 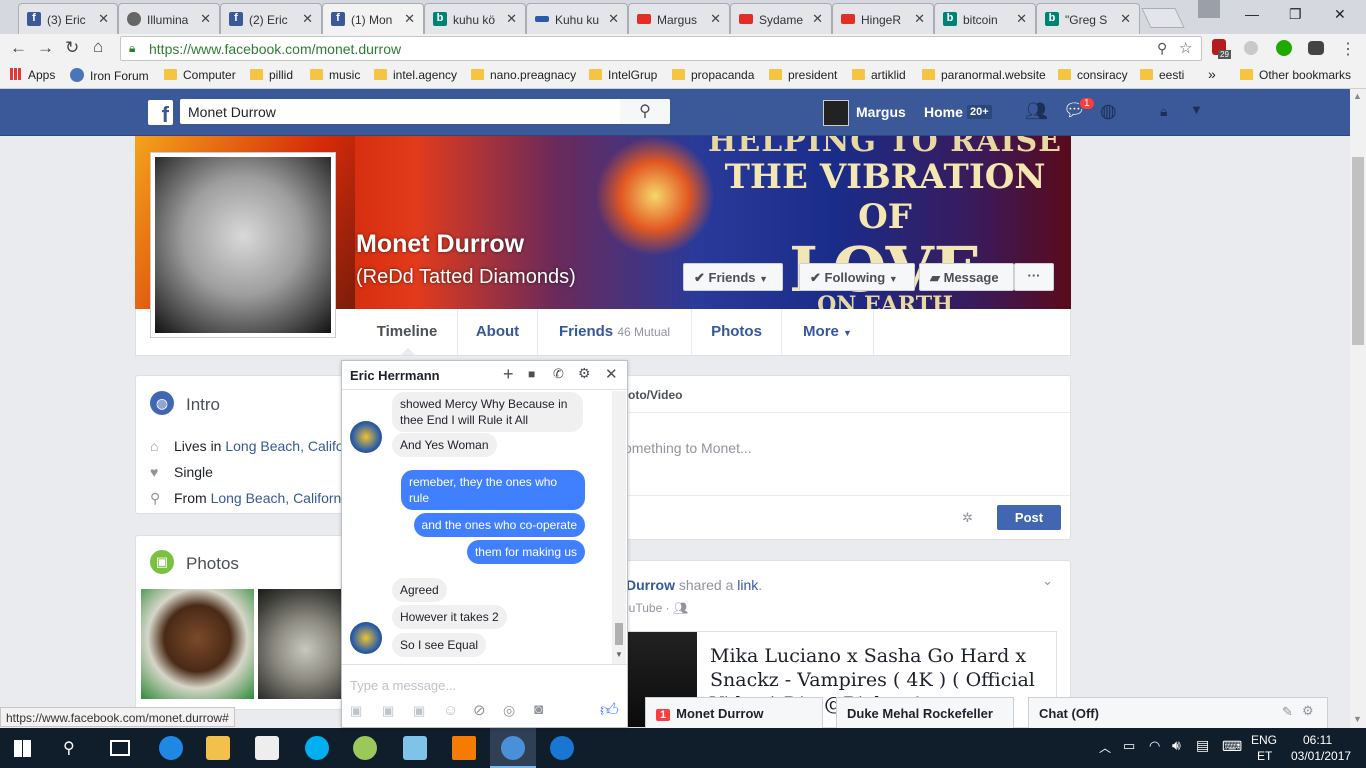 What do you see at coordinates (1295, 75) in the screenshot?
I see `other-bookmarks: Other bookmarks` at bounding box center [1295, 75].